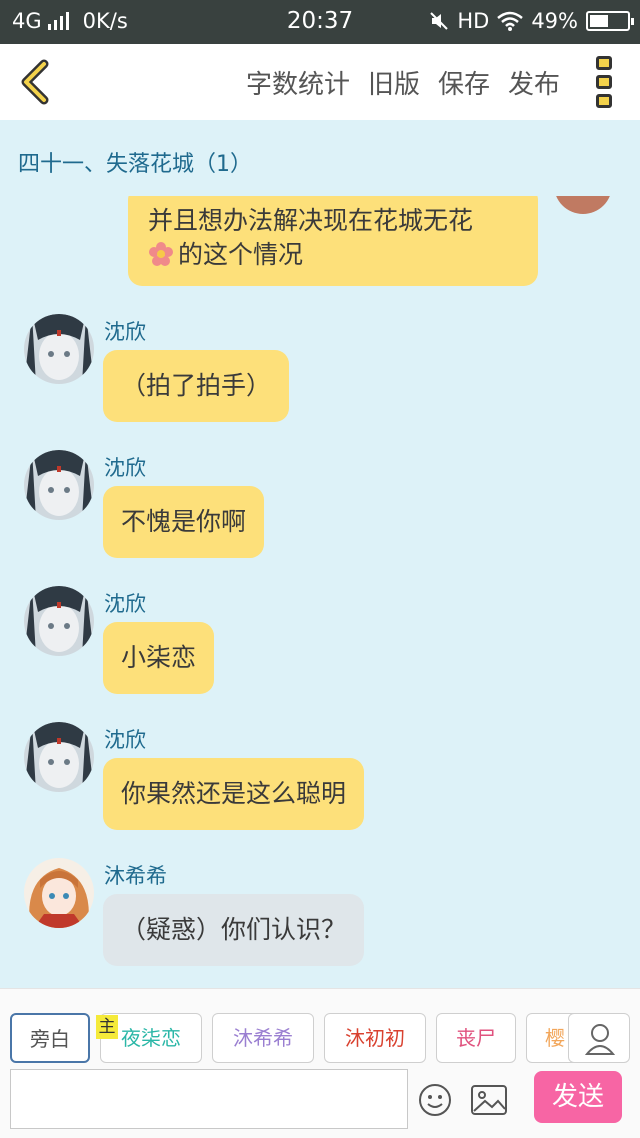  What do you see at coordinates (196, 386) in the screenshot?
I see `message-bubble: （拍了拍手）` at bounding box center [196, 386].